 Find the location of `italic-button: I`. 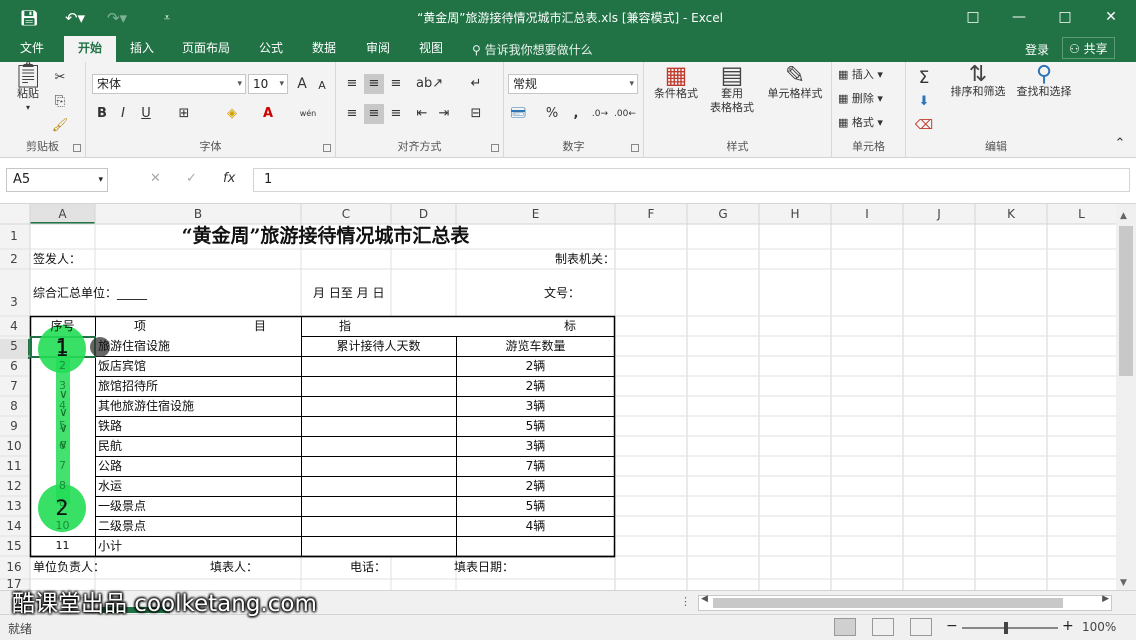

italic-button: I is located at coordinates (123, 114).